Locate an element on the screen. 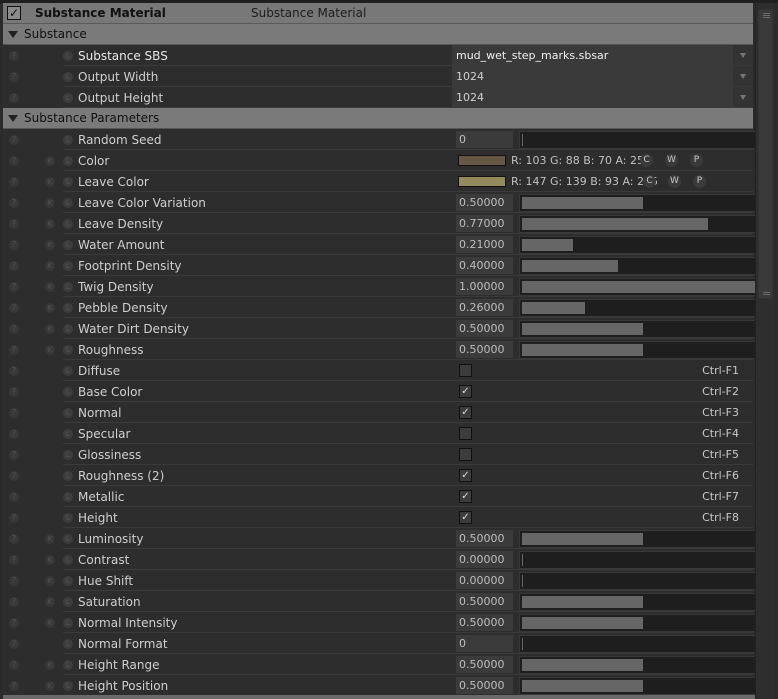 This screenshot has height=699, width=778. value-field: 0.21000 is located at coordinates (484, 244).